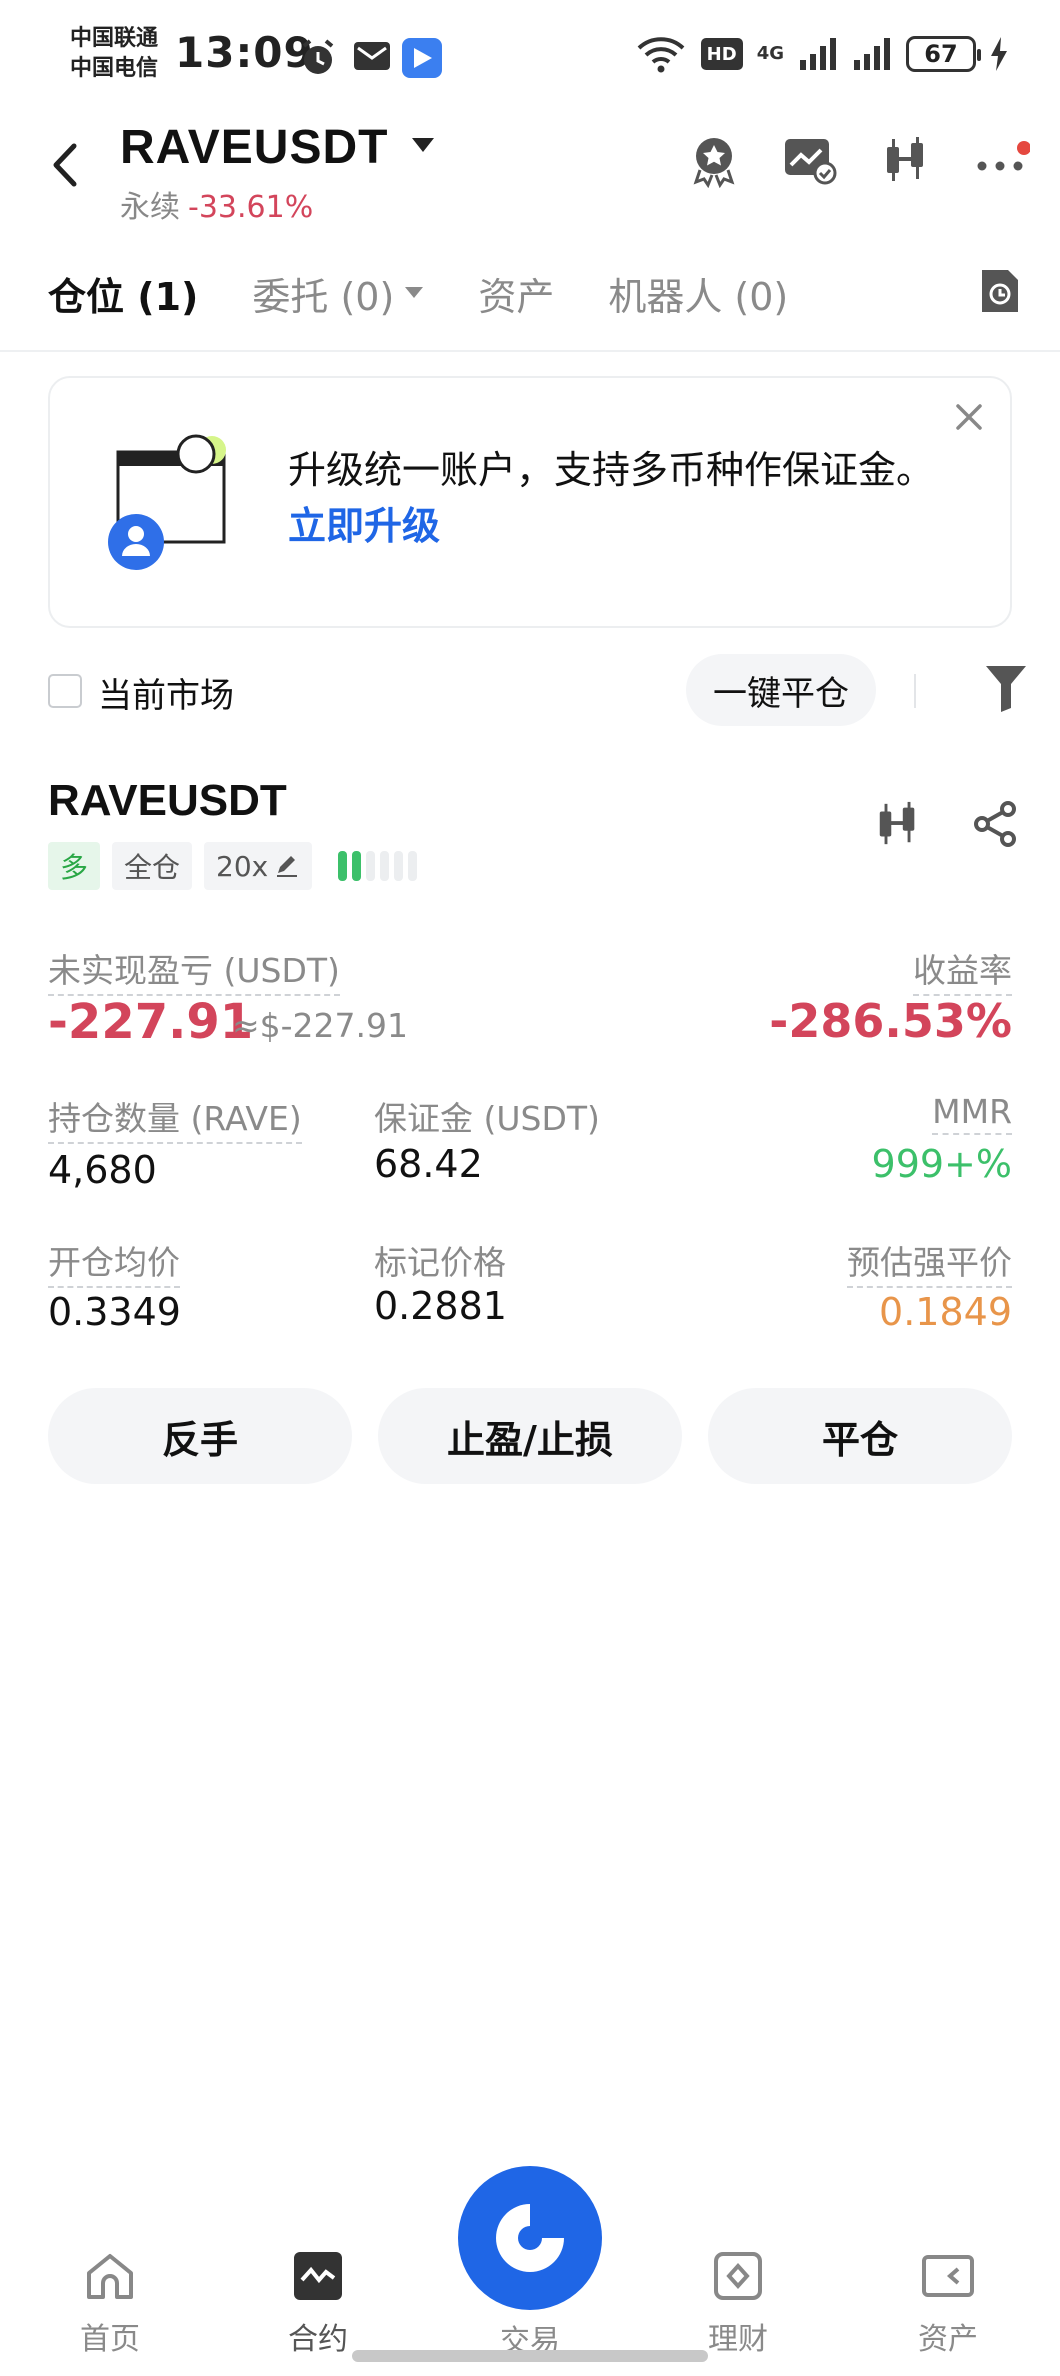 The width and height of the screenshot is (1060, 2376). Describe the element at coordinates (487, 1118) in the screenshot. I see `margin-label: 保证金 (USDT)` at that location.